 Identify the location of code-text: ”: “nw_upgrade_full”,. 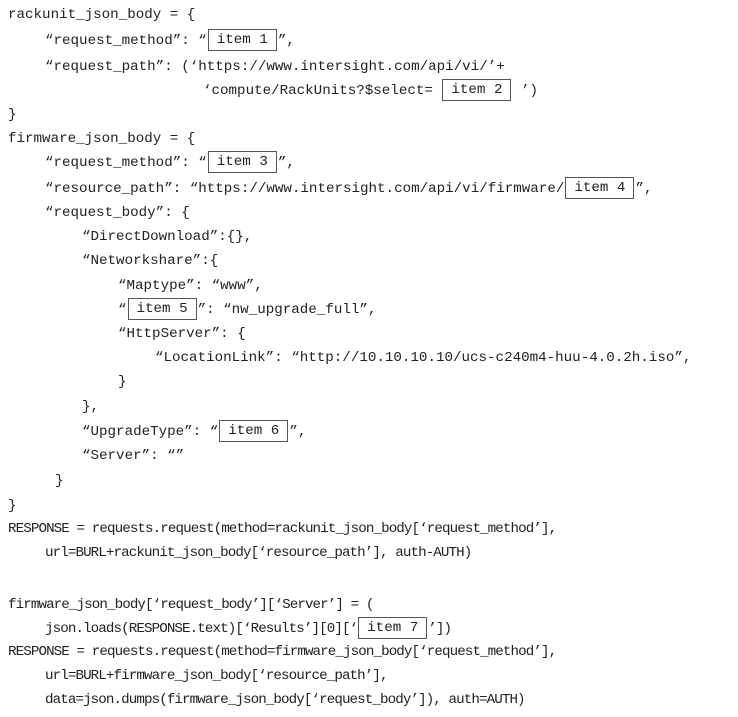
(287, 310).